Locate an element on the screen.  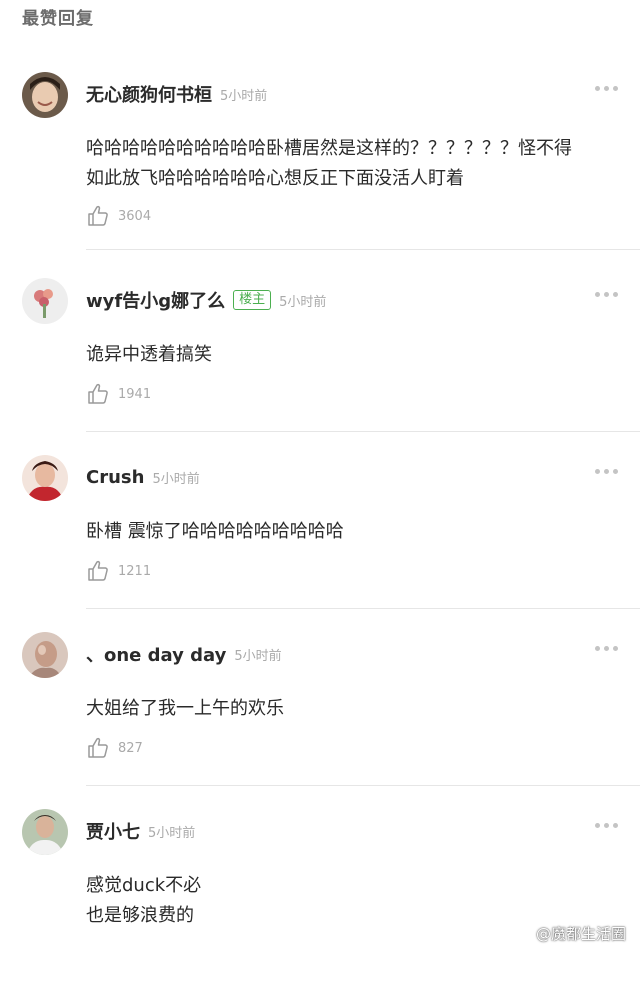
comment-content: 卧槽 震惊了哈哈哈哈哈哈哈哈哈 is located at coordinates (356, 532).